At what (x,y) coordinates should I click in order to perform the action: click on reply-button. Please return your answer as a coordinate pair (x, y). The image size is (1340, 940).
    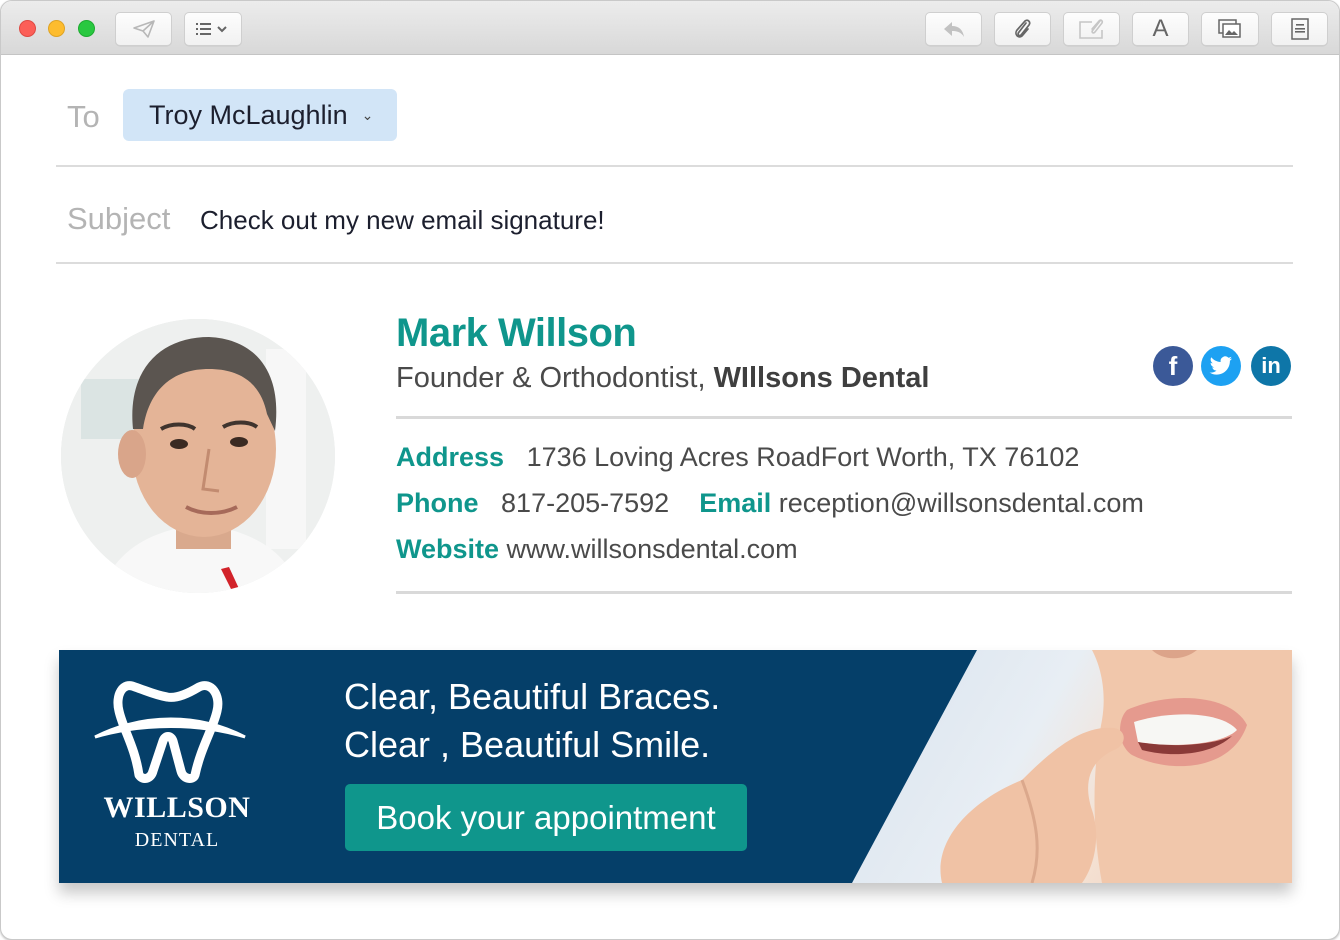
    Looking at the image, I should click on (953, 29).